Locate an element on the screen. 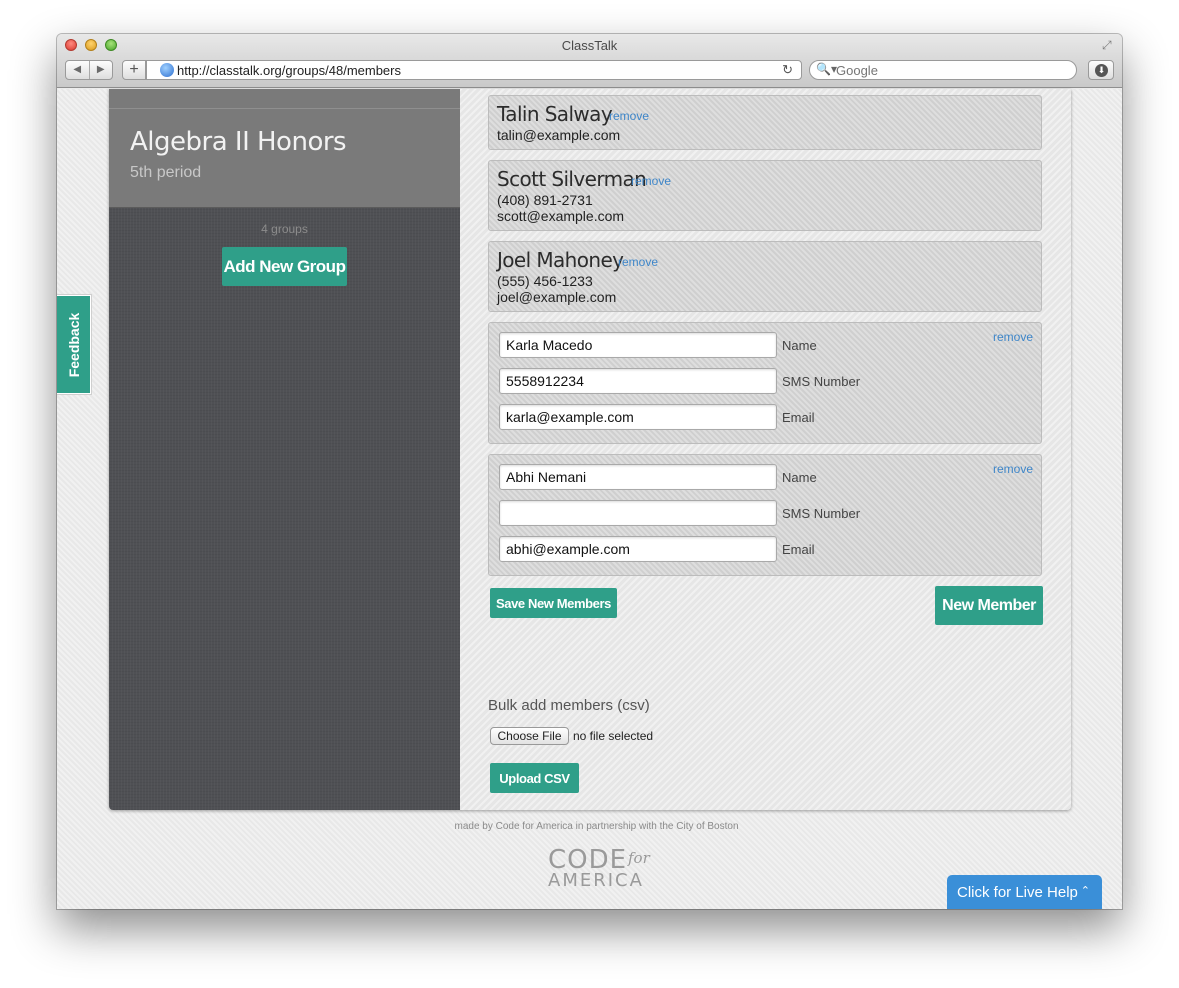 This screenshot has height=988, width=1179. chevron-up-icon: ⌃ is located at coordinates (1085, 891).